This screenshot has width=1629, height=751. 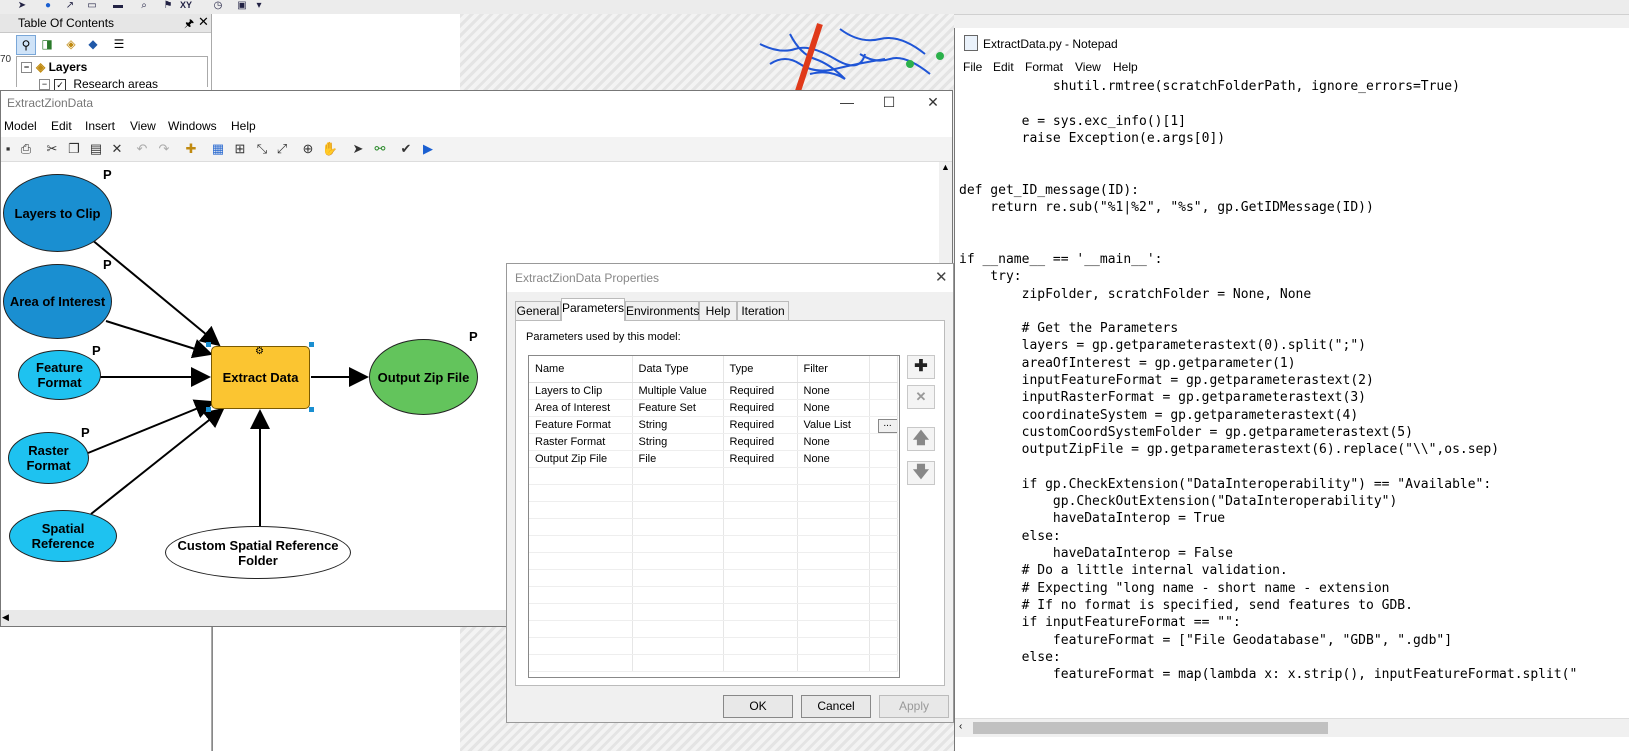 I want to click on maximize-icon: ☐, so click(x=889, y=103).